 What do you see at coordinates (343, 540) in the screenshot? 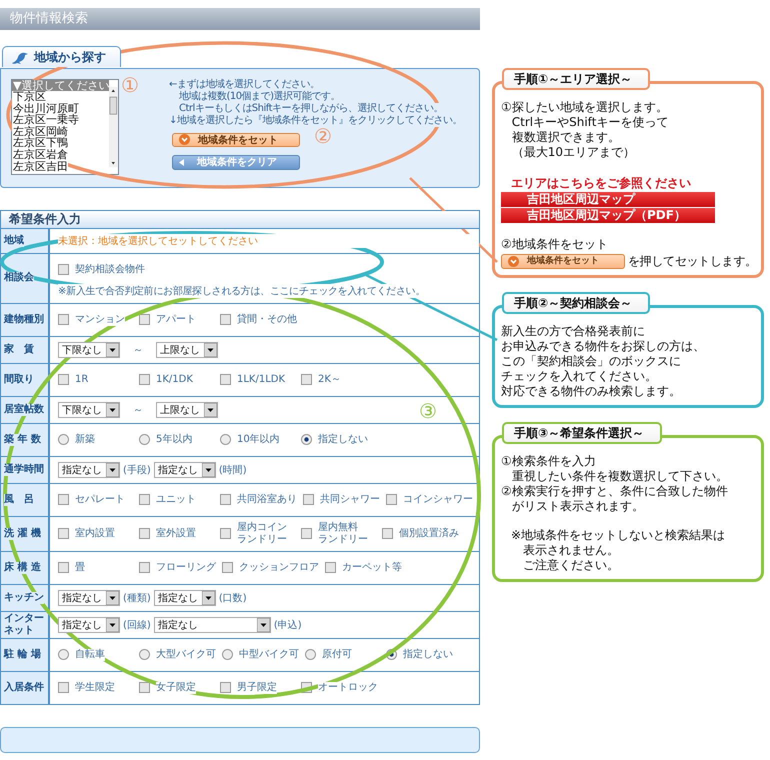
I see `checkbox-label: ランドリー` at bounding box center [343, 540].